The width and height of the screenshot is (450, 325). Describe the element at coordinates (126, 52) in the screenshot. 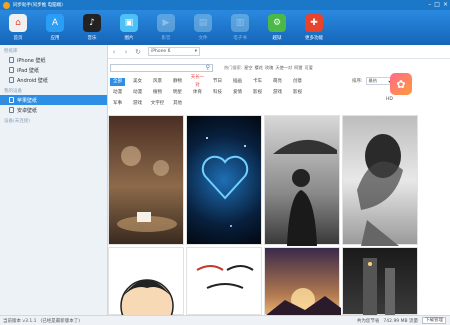

I see `forward-icon: ›` at that location.